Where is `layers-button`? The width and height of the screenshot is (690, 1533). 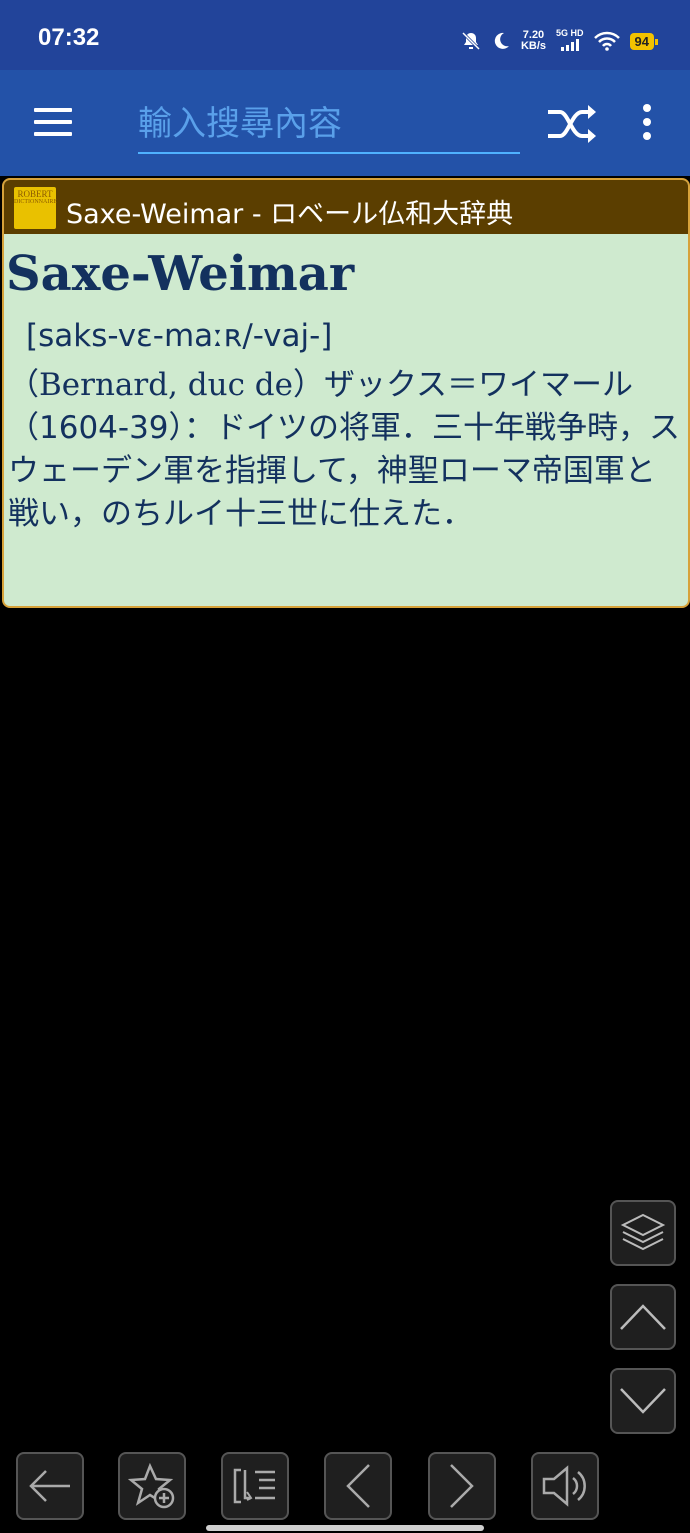
layers-button is located at coordinates (643, 1233).